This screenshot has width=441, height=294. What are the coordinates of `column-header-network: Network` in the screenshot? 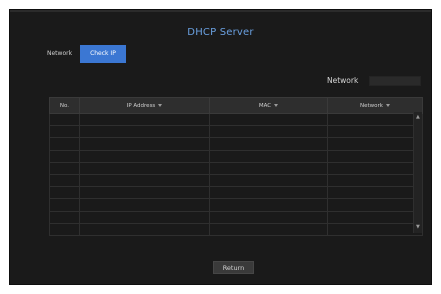 It's located at (375, 105).